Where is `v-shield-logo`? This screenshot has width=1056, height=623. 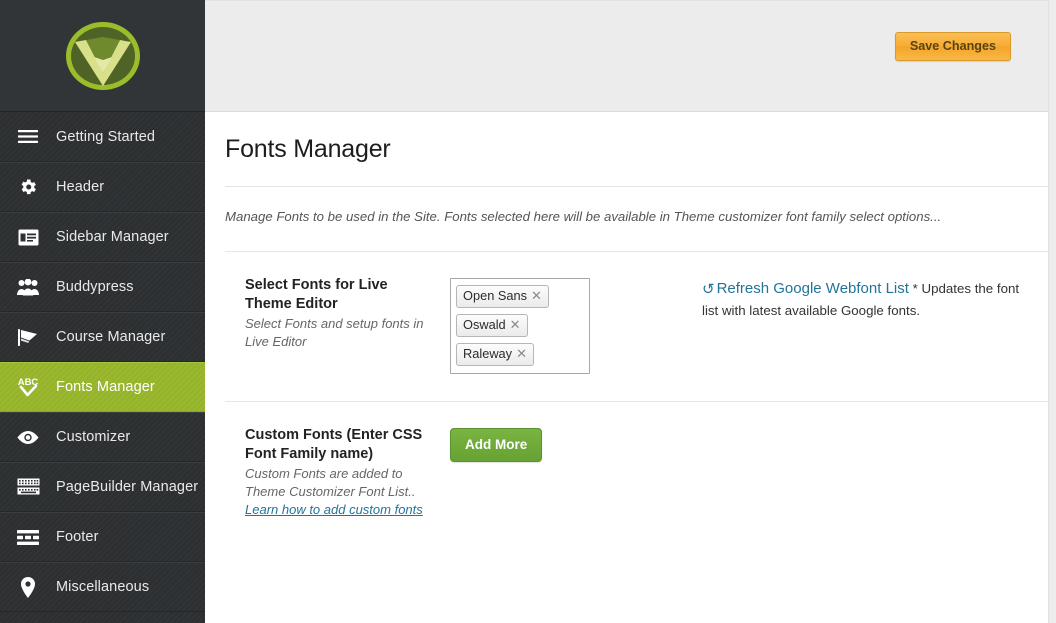
v-shield-logo is located at coordinates (103, 56).